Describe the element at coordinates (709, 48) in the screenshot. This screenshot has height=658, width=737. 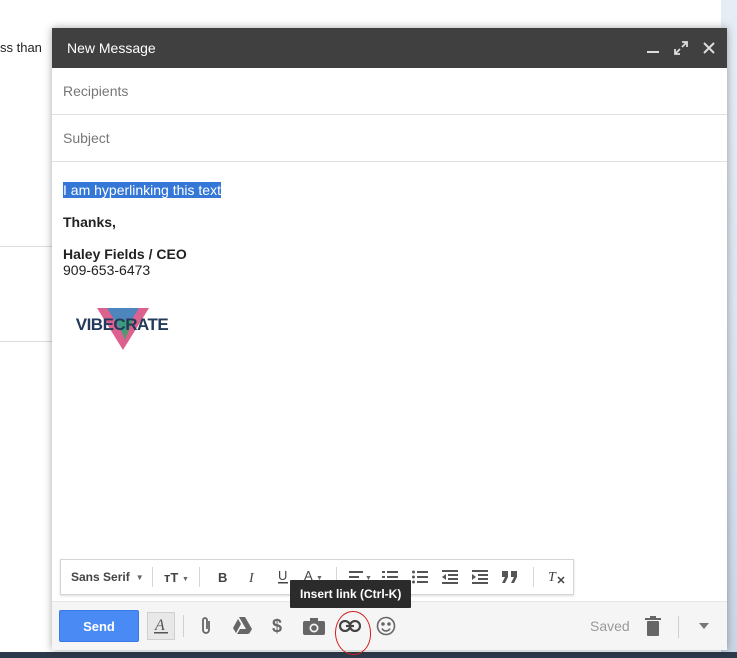
I see `close-icon` at that location.